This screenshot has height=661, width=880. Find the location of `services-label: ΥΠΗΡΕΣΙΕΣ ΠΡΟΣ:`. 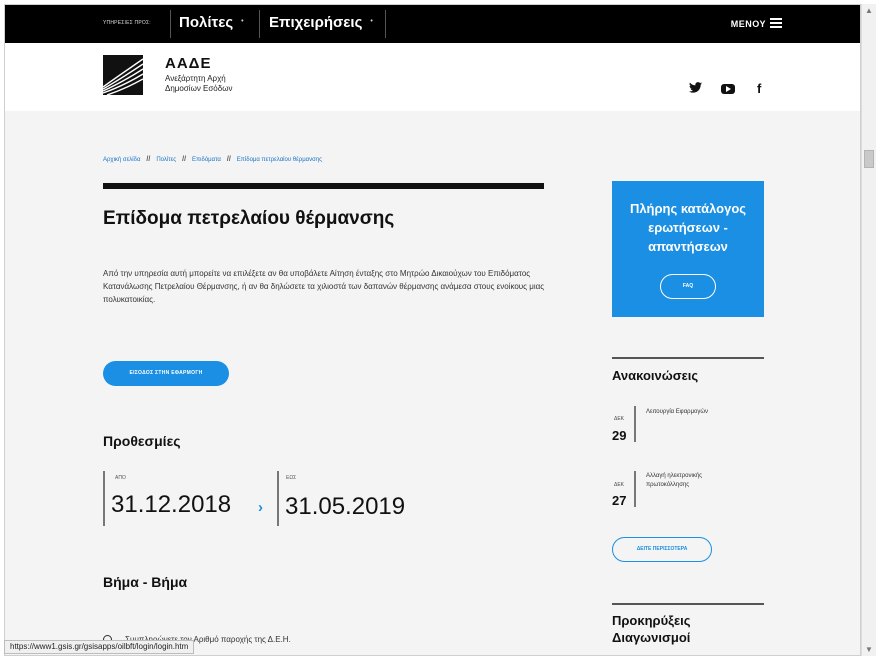

services-label: ΥΠΗΡΕΣΙΕΣ ΠΡΟΣ: is located at coordinates (127, 23).